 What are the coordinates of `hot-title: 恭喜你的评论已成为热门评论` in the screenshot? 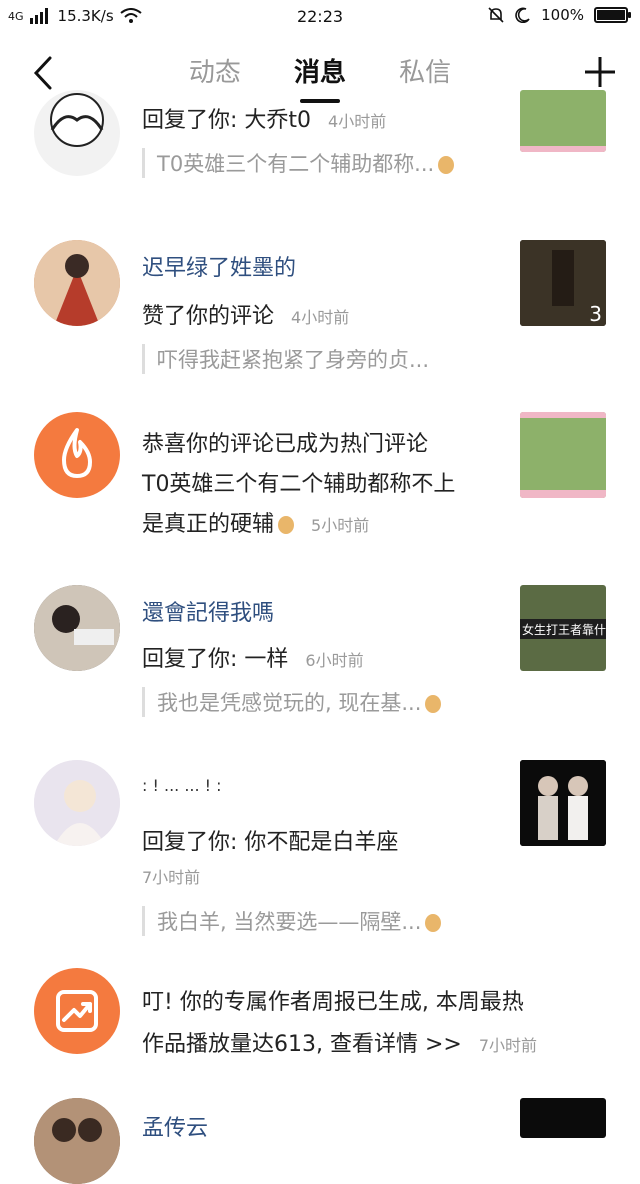 It's located at (285, 444).